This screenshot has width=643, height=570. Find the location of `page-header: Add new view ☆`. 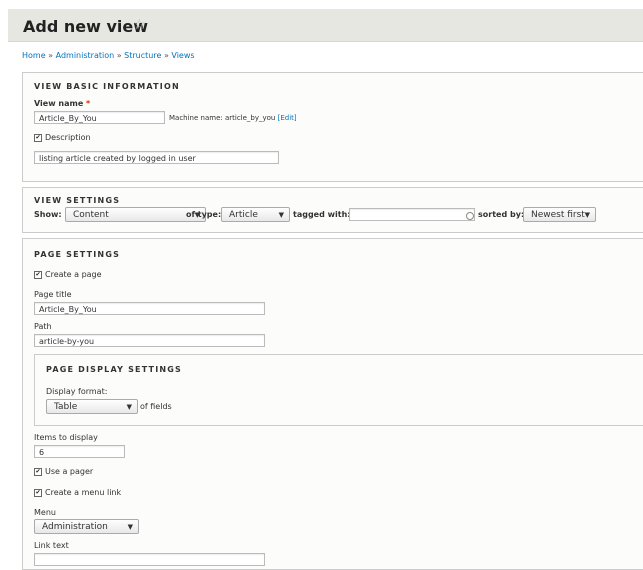

page-header: Add new view ☆ is located at coordinates (325, 25).